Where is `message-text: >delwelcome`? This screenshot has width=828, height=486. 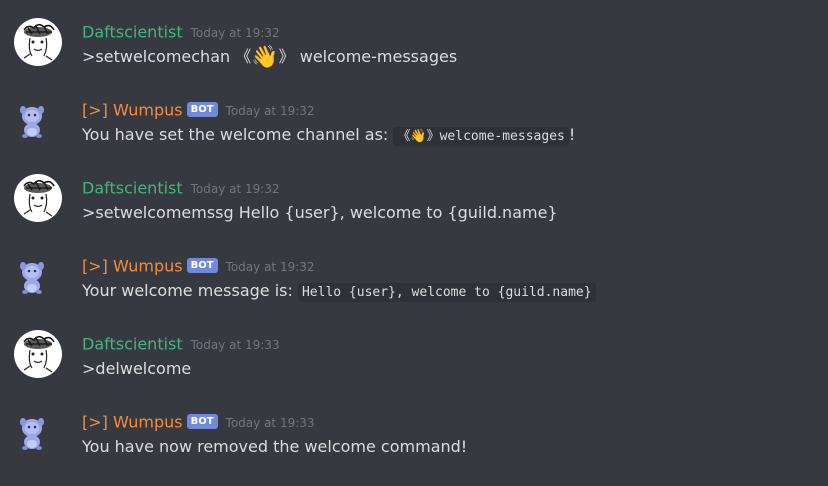 message-text: >delwelcome is located at coordinates (137, 368).